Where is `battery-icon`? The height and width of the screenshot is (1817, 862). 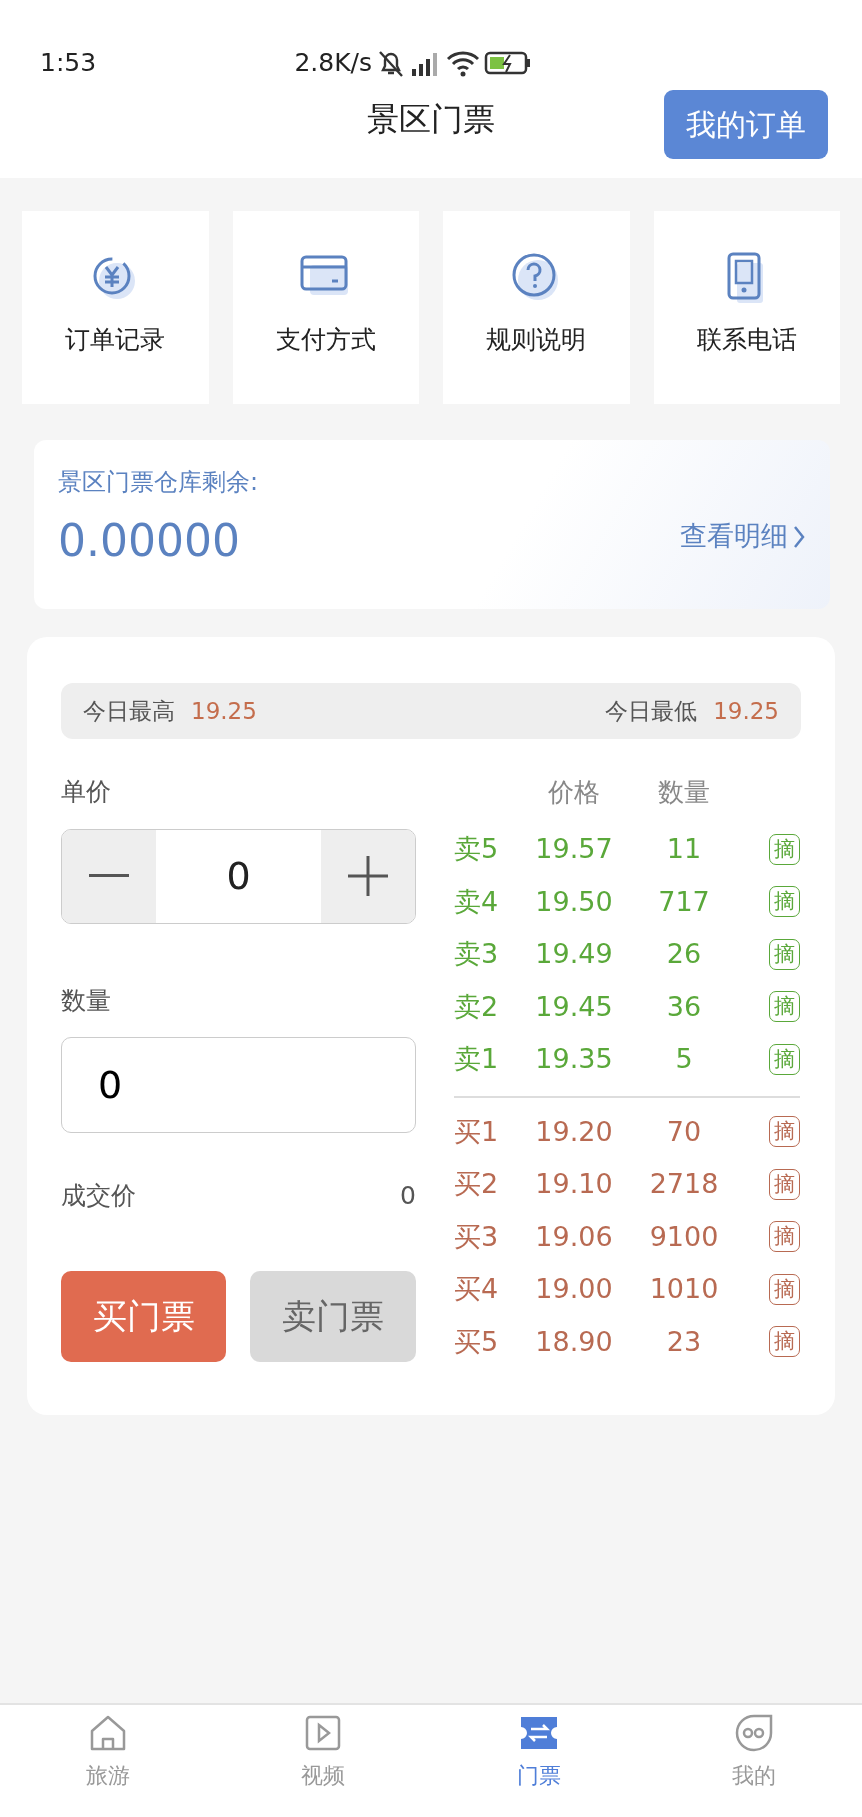
battery-icon is located at coordinates (508, 62).